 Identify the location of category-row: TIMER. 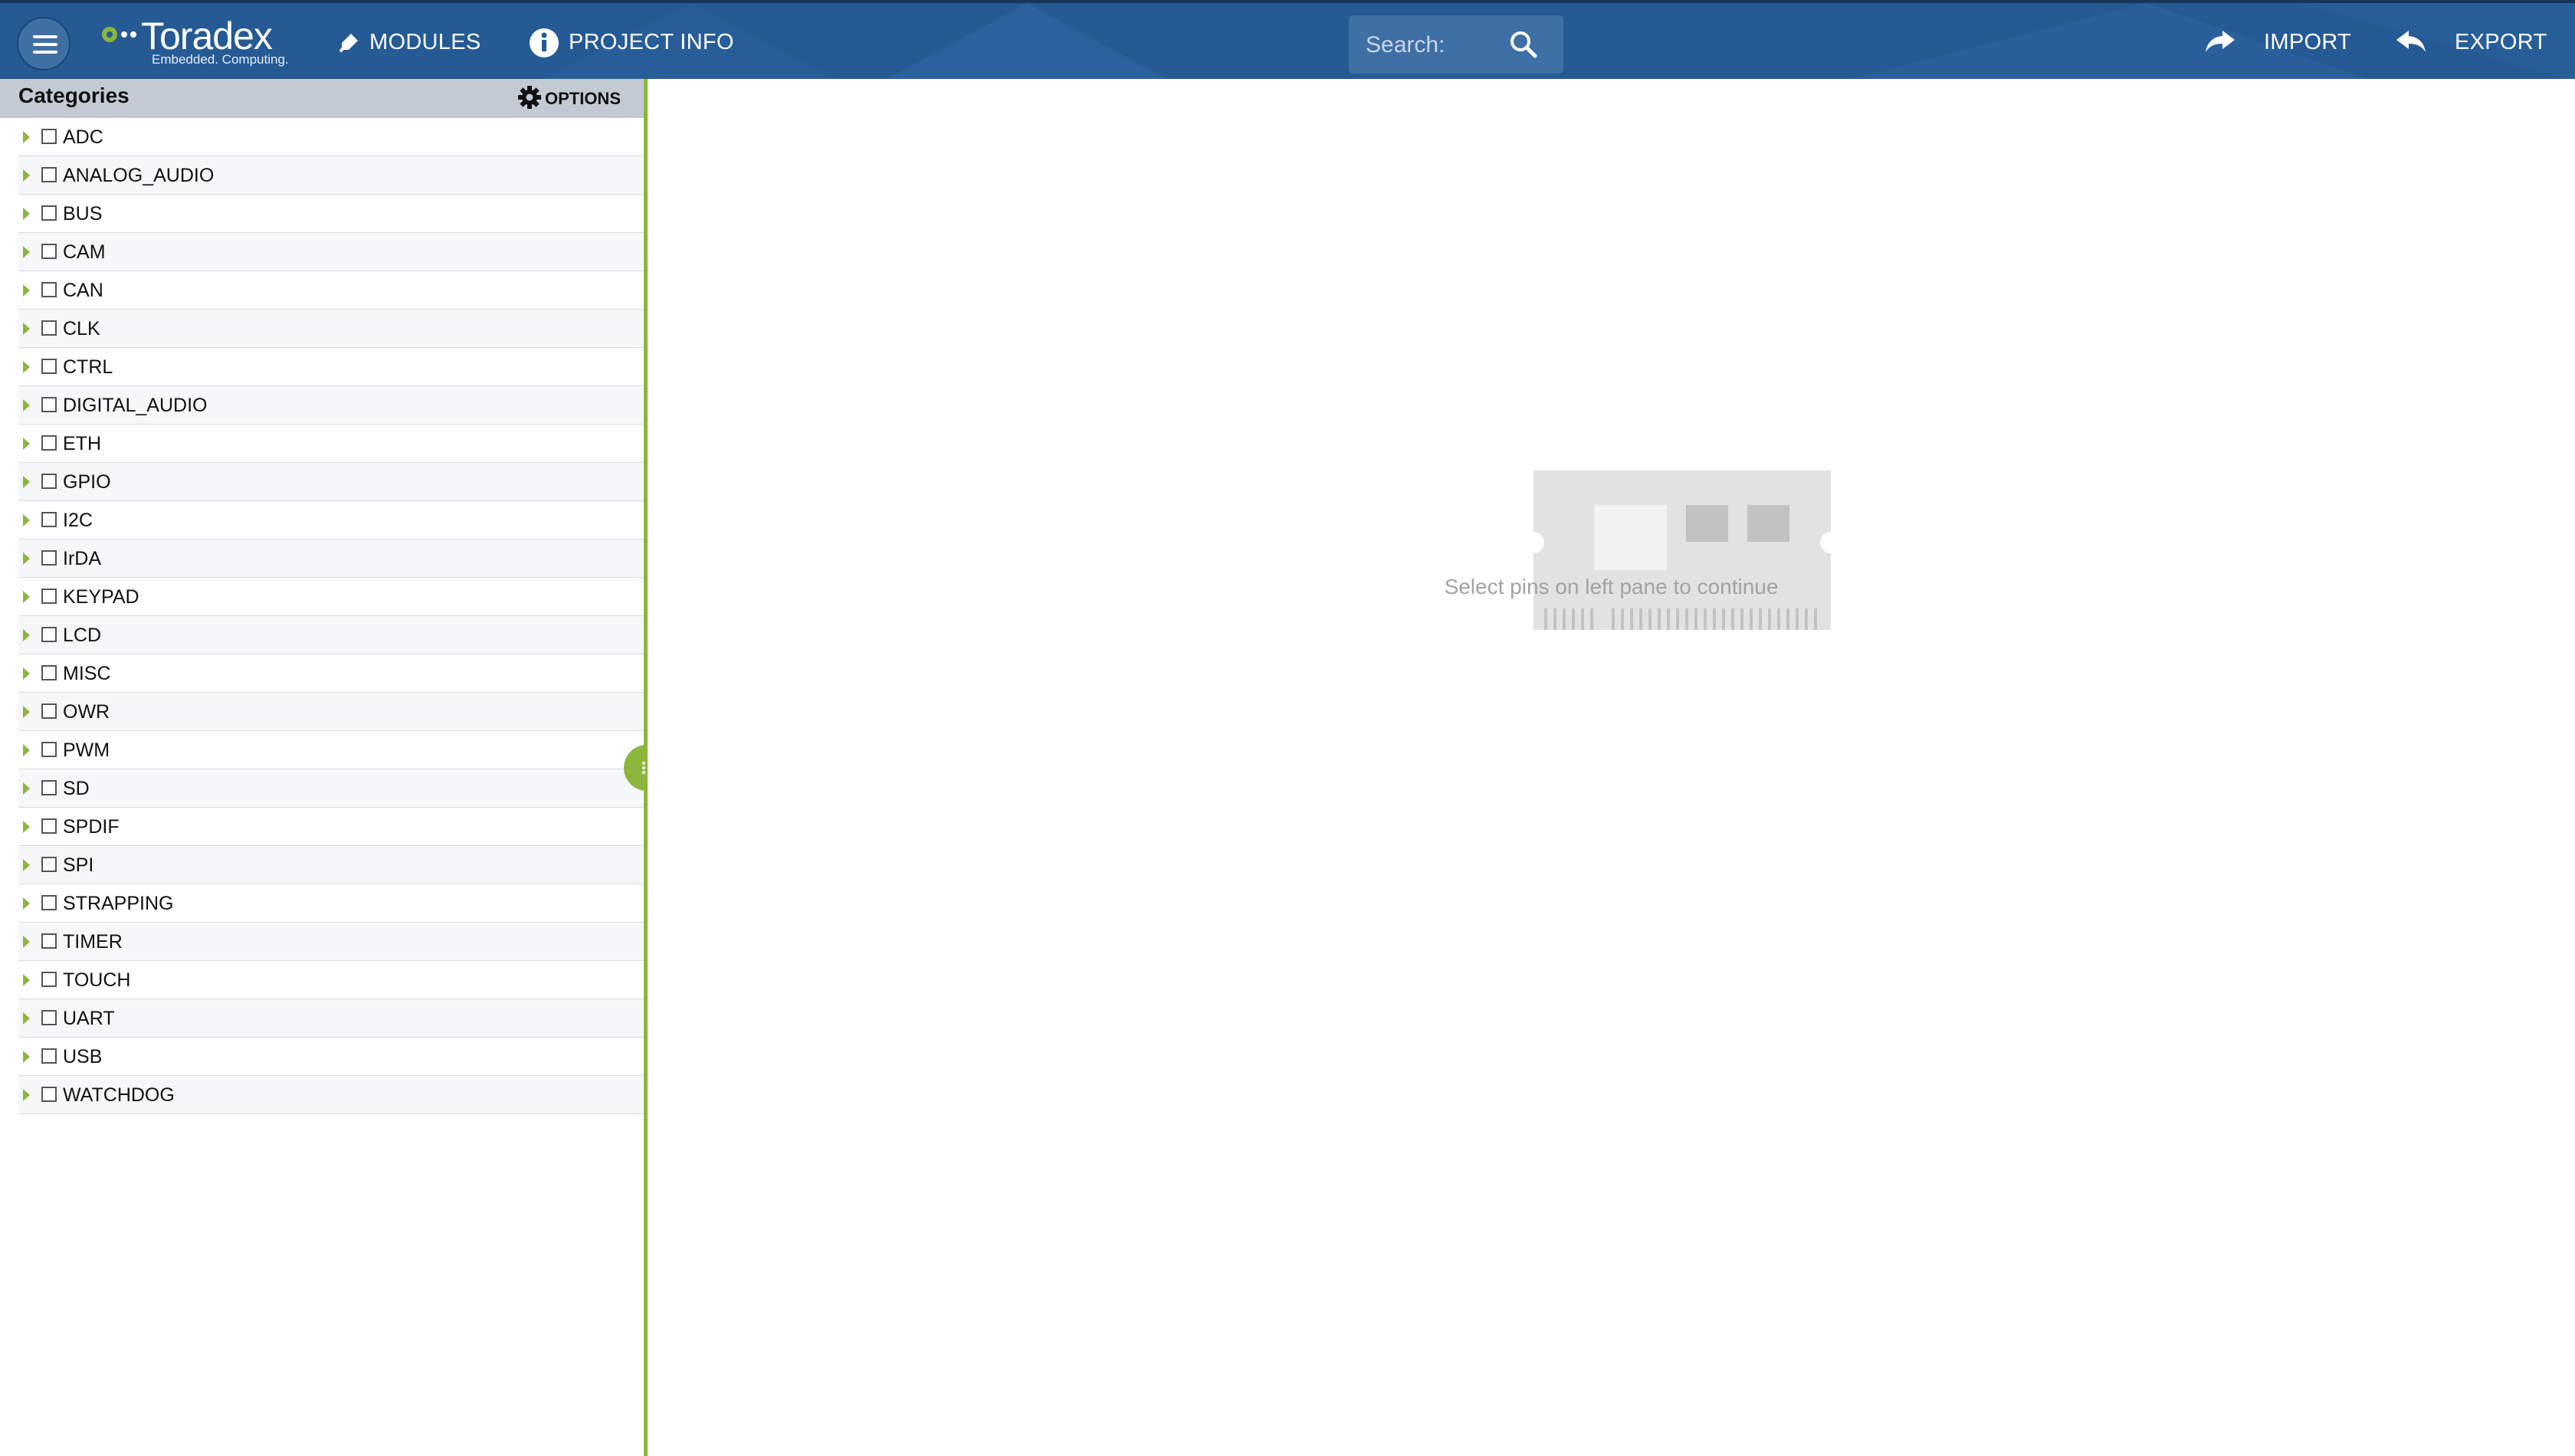
(331, 942).